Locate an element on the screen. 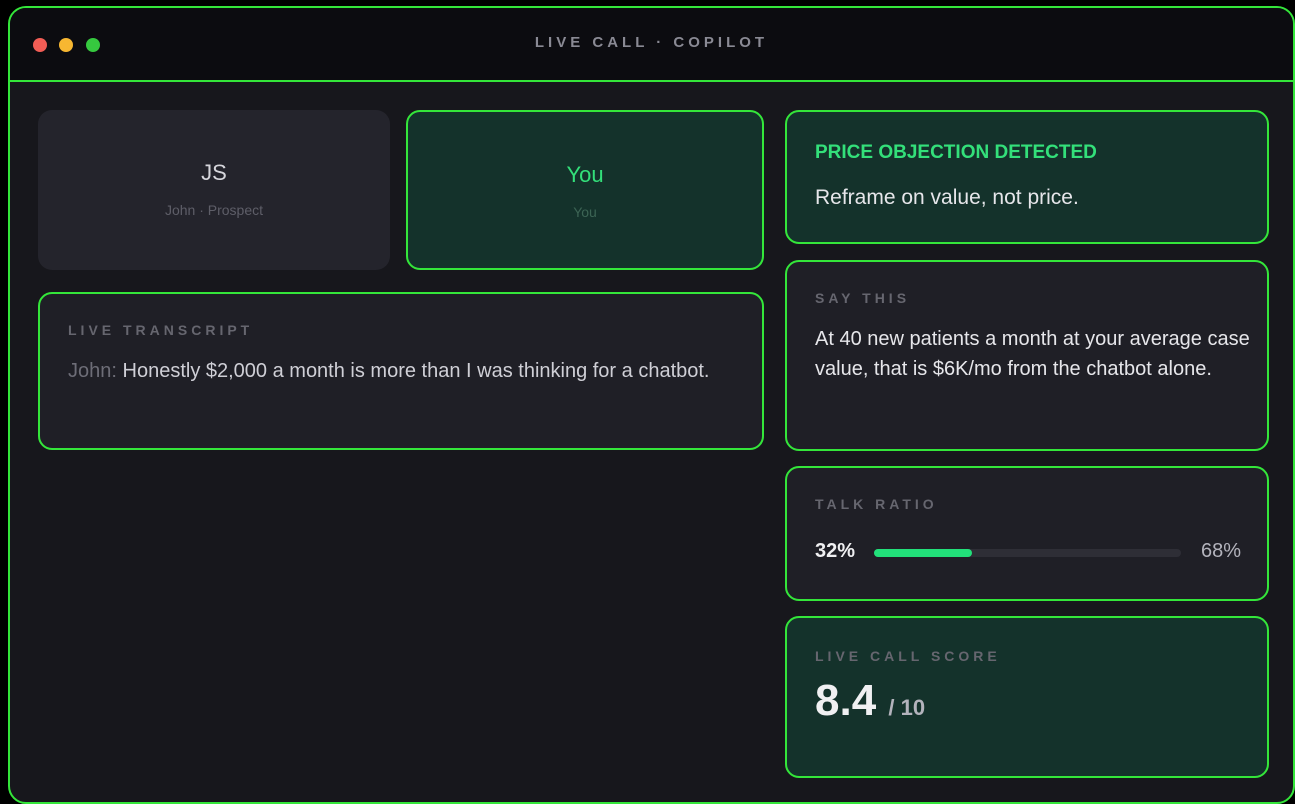 The height and width of the screenshot is (804, 1295). transcript-speaker: John: is located at coordinates (92, 371).